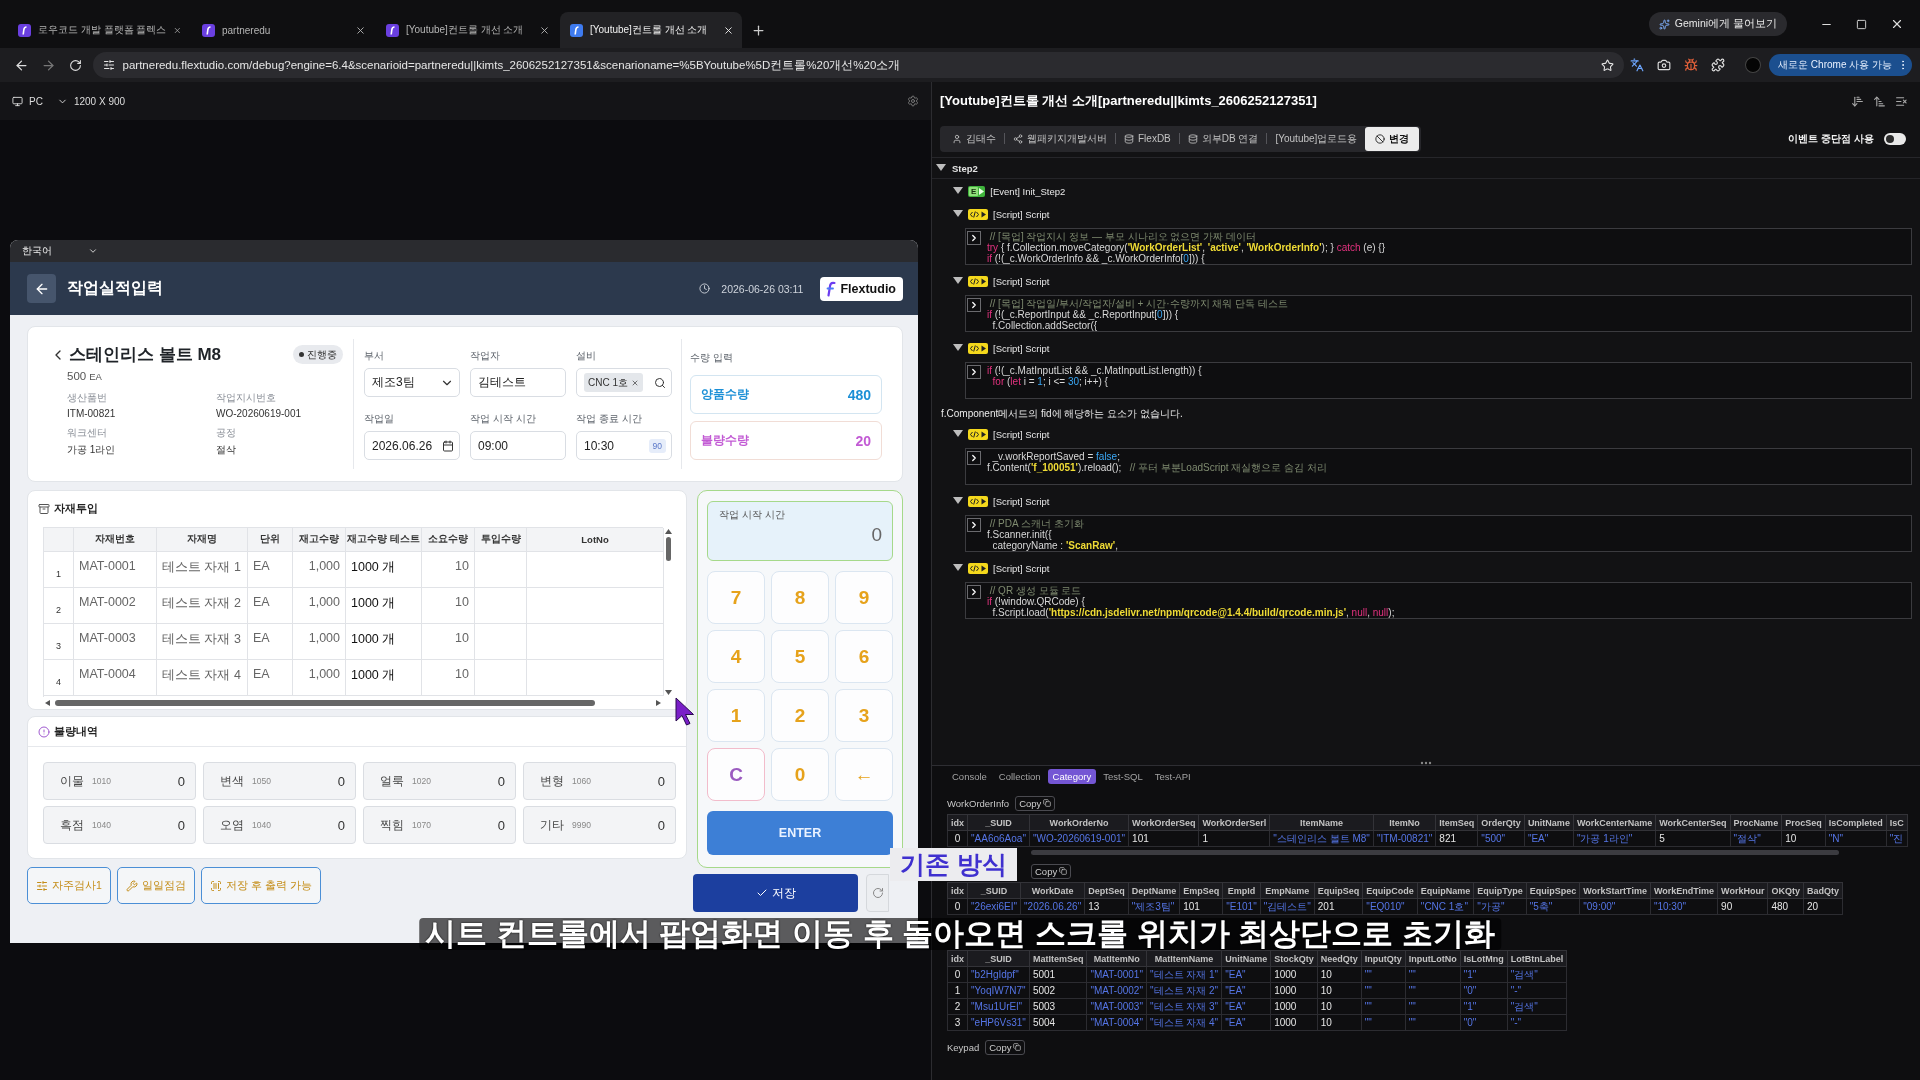 Image resolution: width=1920 pixels, height=1080 pixels. What do you see at coordinates (108, 65) in the screenshot?
I see `site-settings-icon` at bounding box center [108, 65].